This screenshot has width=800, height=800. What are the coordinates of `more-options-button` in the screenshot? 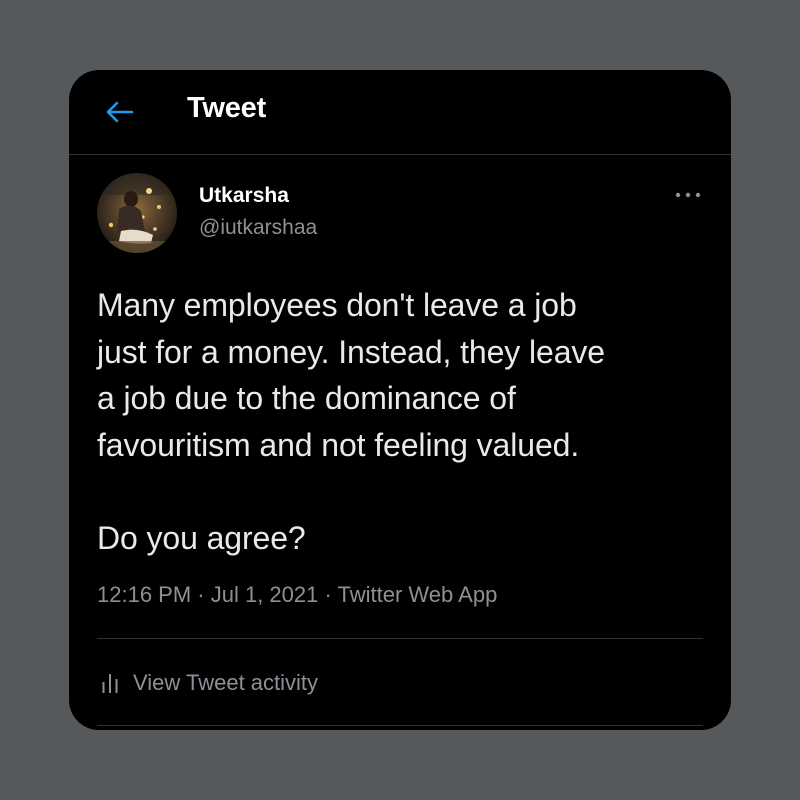 It's located at (688, 195).